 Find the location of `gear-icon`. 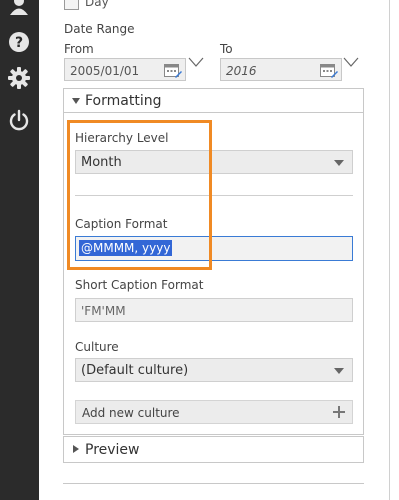

gear-icon is located at coordinates (19, 78).